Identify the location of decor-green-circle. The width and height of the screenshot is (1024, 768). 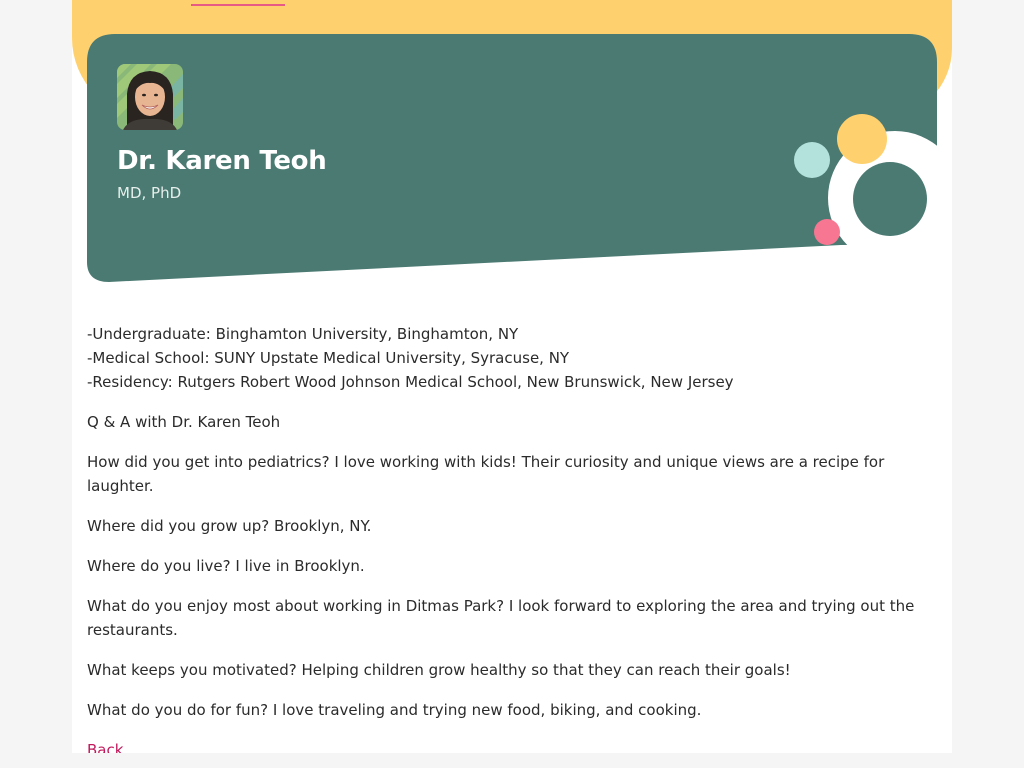
(890, 199).